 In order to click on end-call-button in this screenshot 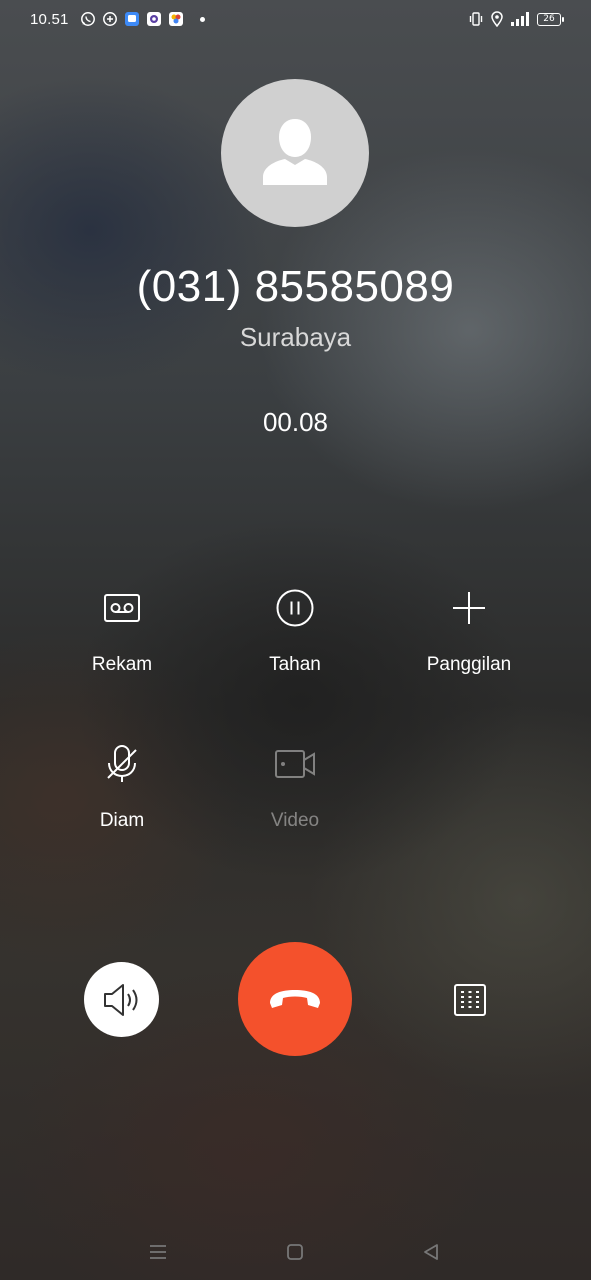, I will do `click(295, 999)`.